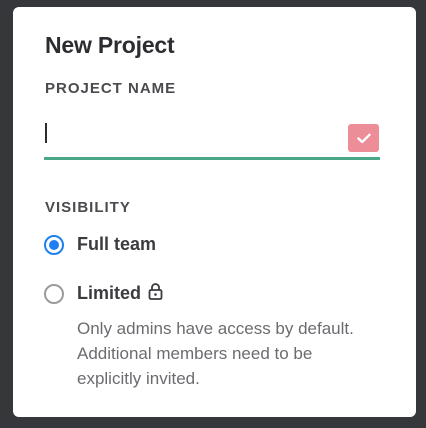  What do you see at coordinates (194, 134) in the screenshot?
I see `project-name-input` at bounding box center [194, 134].